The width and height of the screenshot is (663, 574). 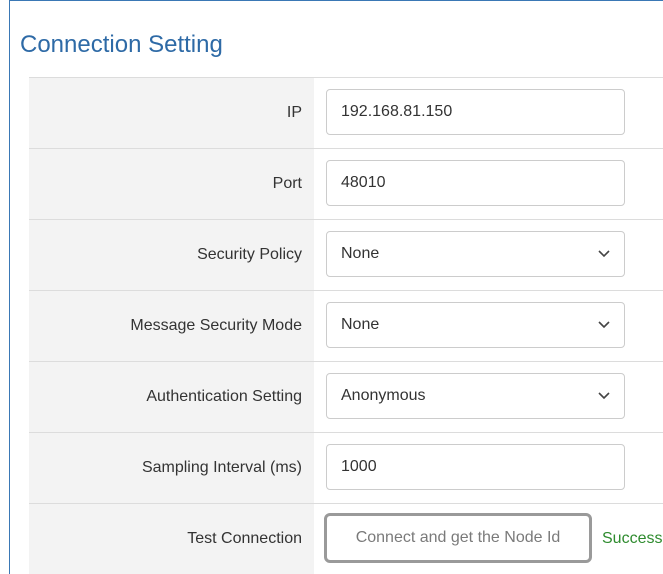 What do you see at coordinates (221, 467) in the screenshot?
I see `sampling-interval-label: Sampling Interval (ms)` at bounding box center [221, 467].